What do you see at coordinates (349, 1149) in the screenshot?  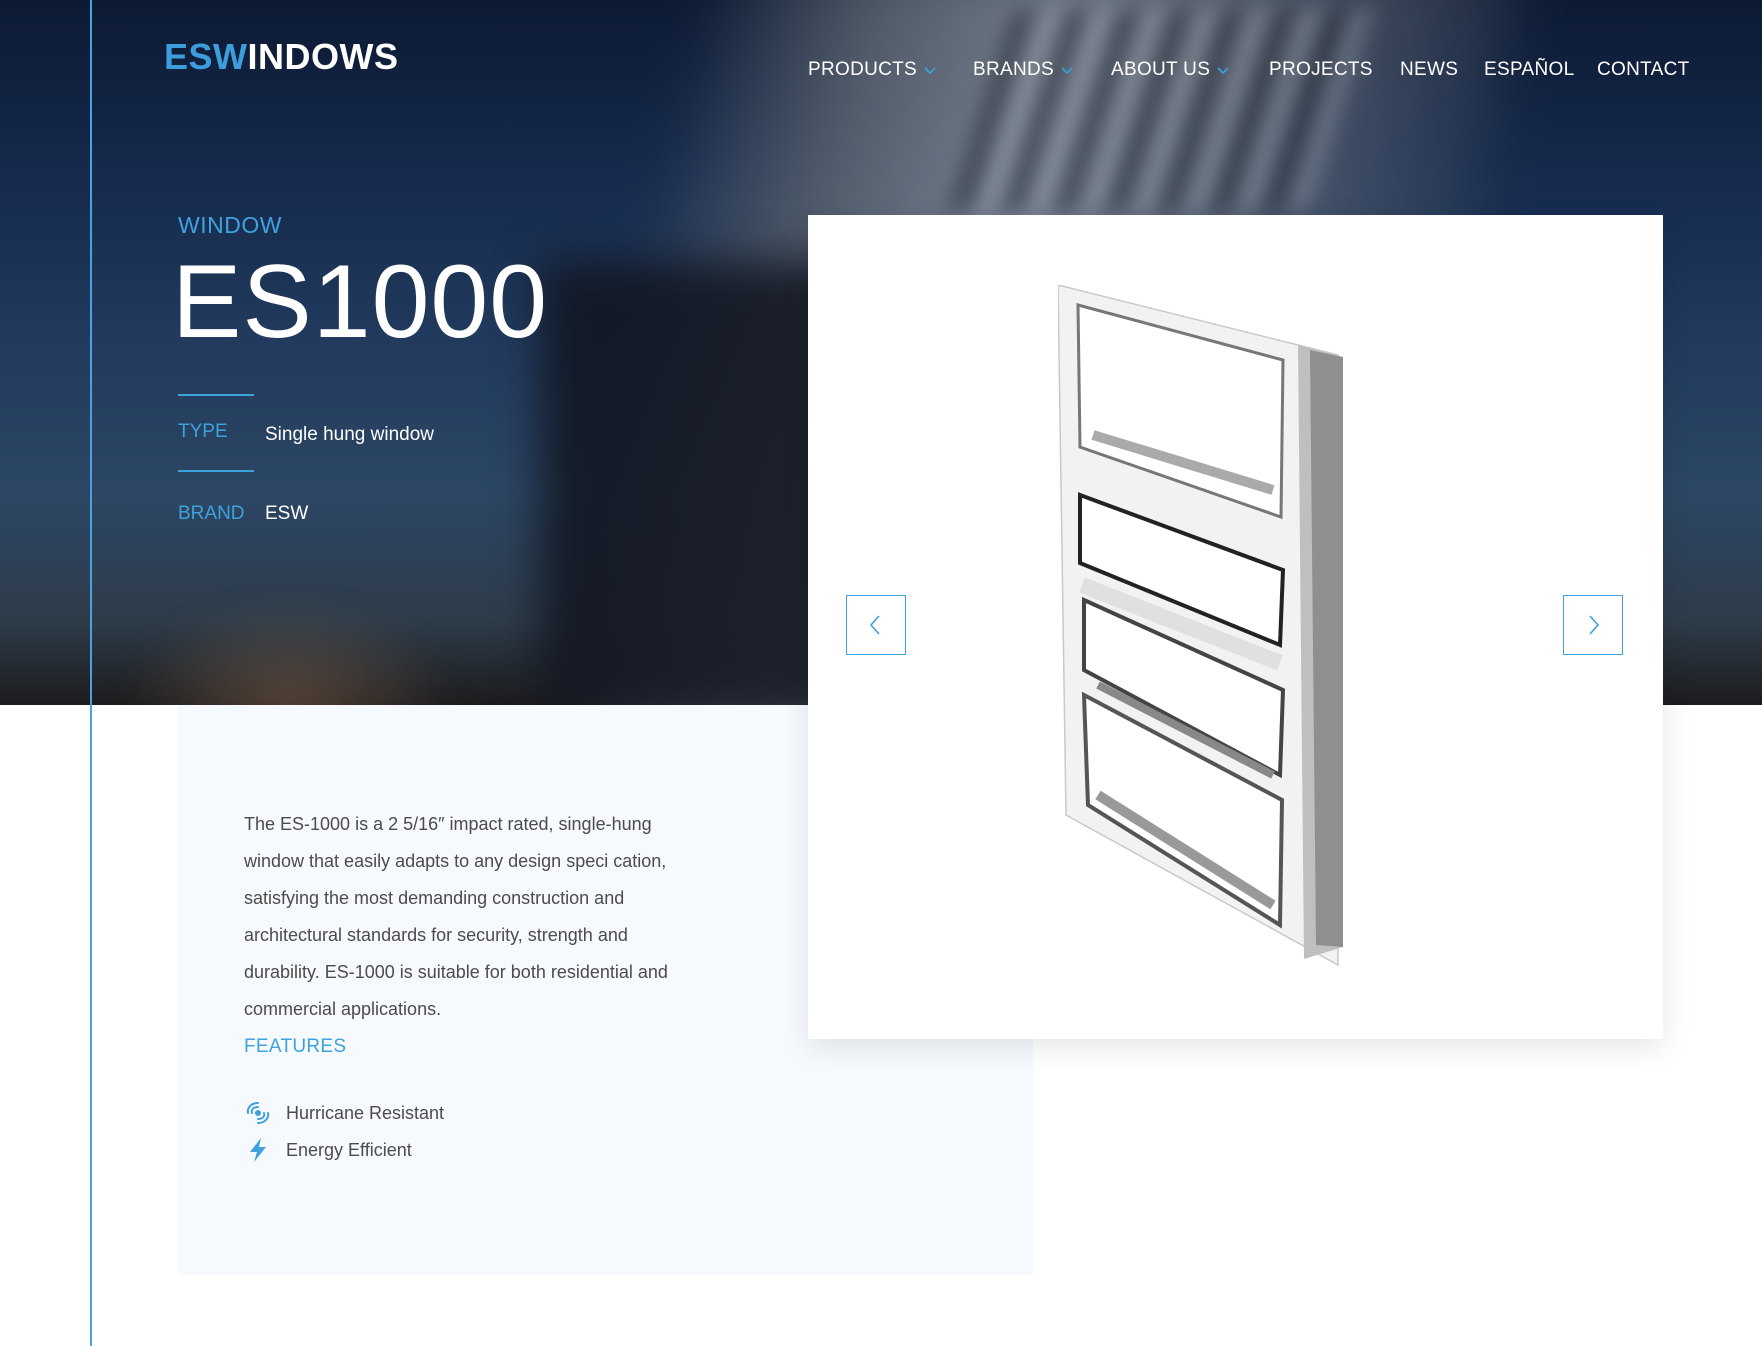 I see `feature-label: Energy Efficient` at bounding box center [349, 1149].